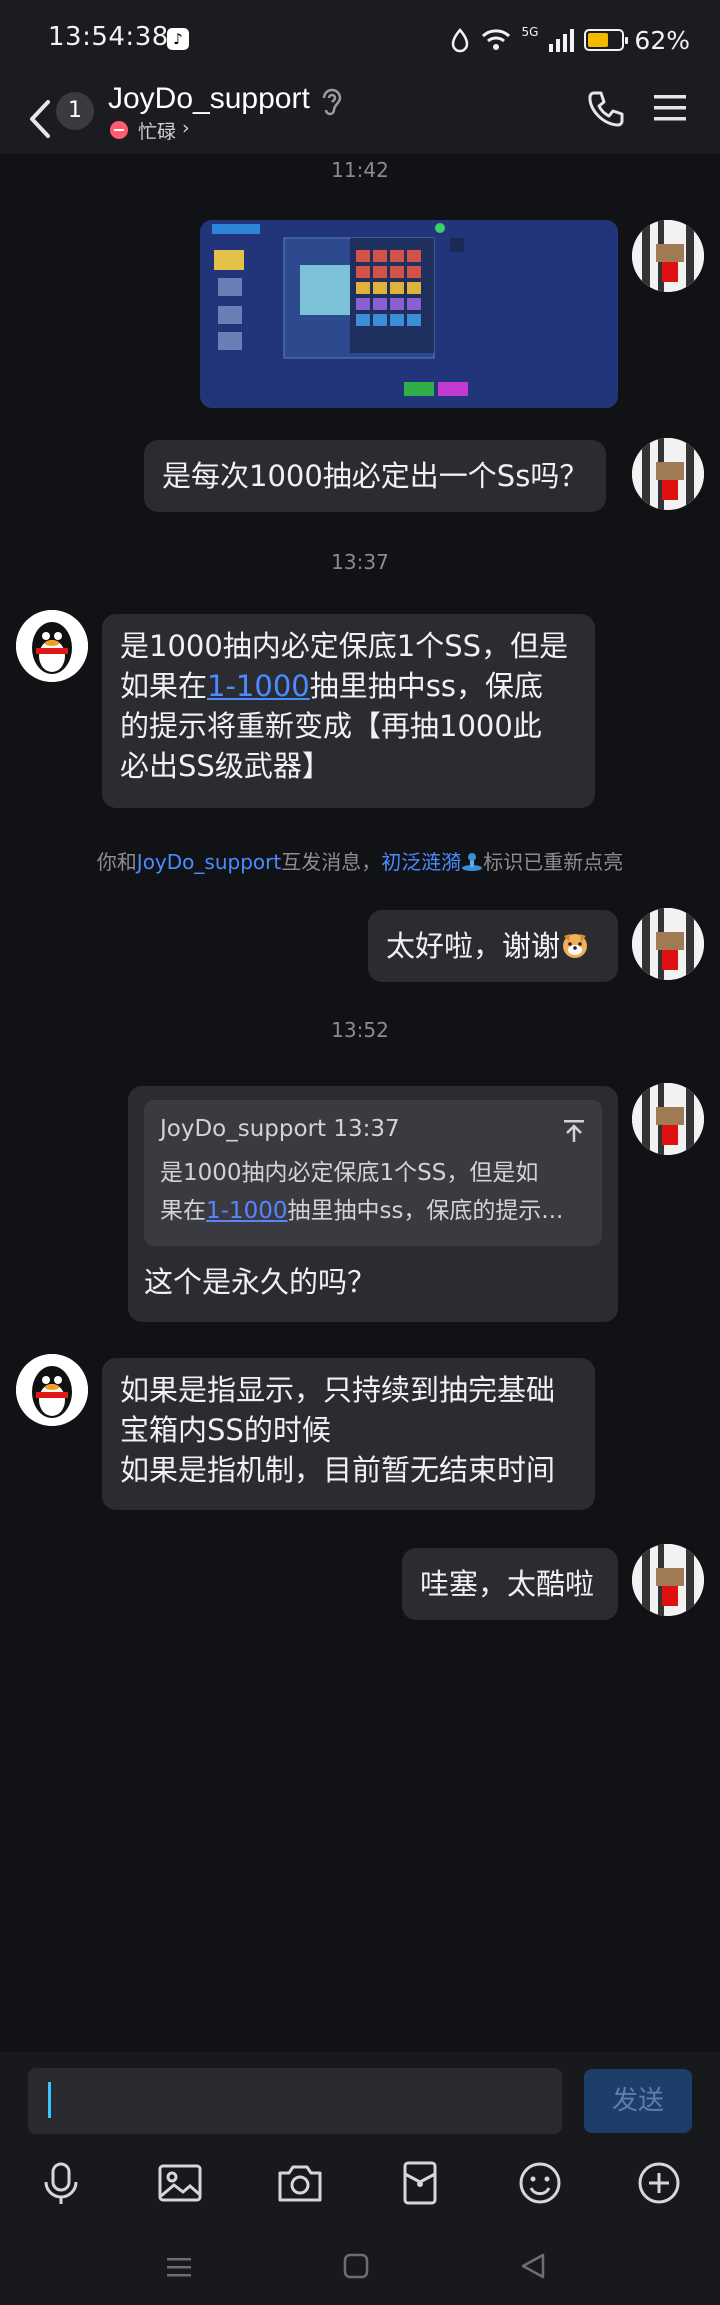 Image resolution: width=720 pixels, height=2305 pixels. What do you see at coordinates (540, 2183) in the screenshot?
I see `emoji-icon` at bounding box center [540, 2183].